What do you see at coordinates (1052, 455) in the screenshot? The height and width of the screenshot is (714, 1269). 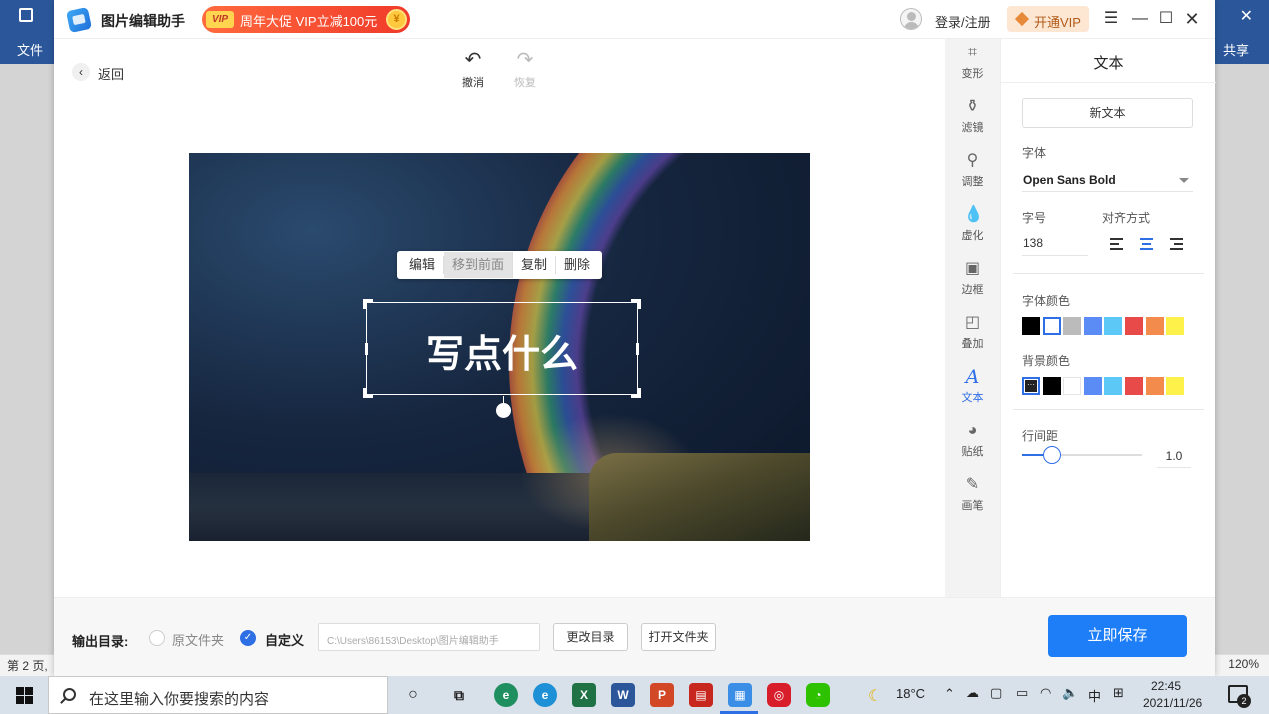 I see `line-spacing-slider-thumb` at bounding box center [1052, 455].